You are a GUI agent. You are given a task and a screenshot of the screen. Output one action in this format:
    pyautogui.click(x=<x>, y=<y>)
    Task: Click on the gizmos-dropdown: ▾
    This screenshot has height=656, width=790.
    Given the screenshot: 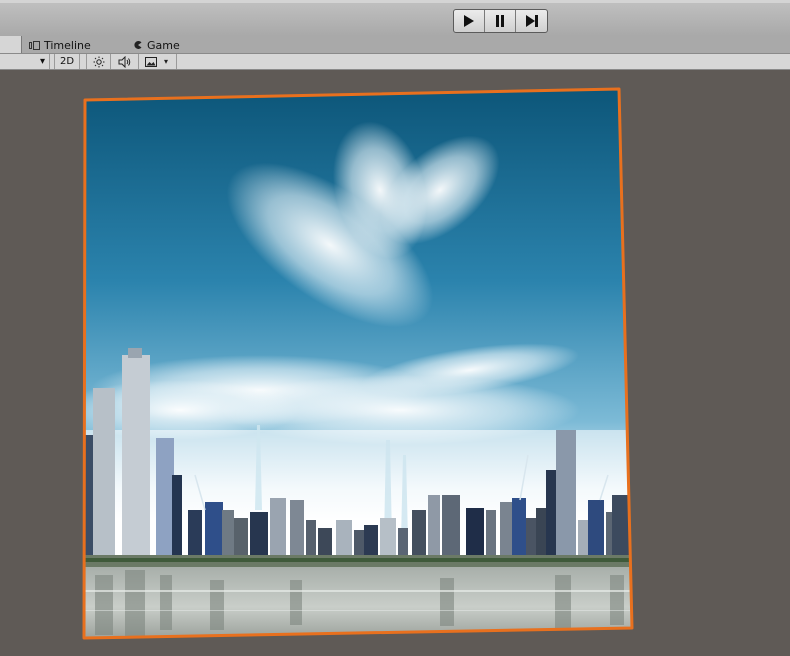 What is the action you would take?
    pyautogui.click(x=158, y=61)
    